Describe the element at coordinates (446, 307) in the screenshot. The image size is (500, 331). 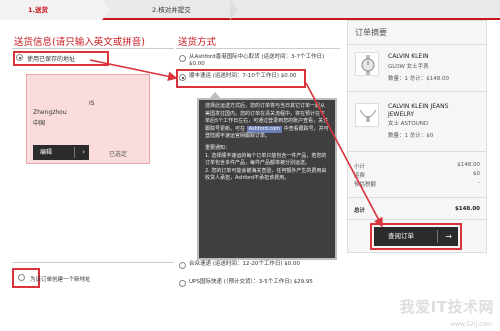
I see `watermark: 我爱IT技术网` at that location.